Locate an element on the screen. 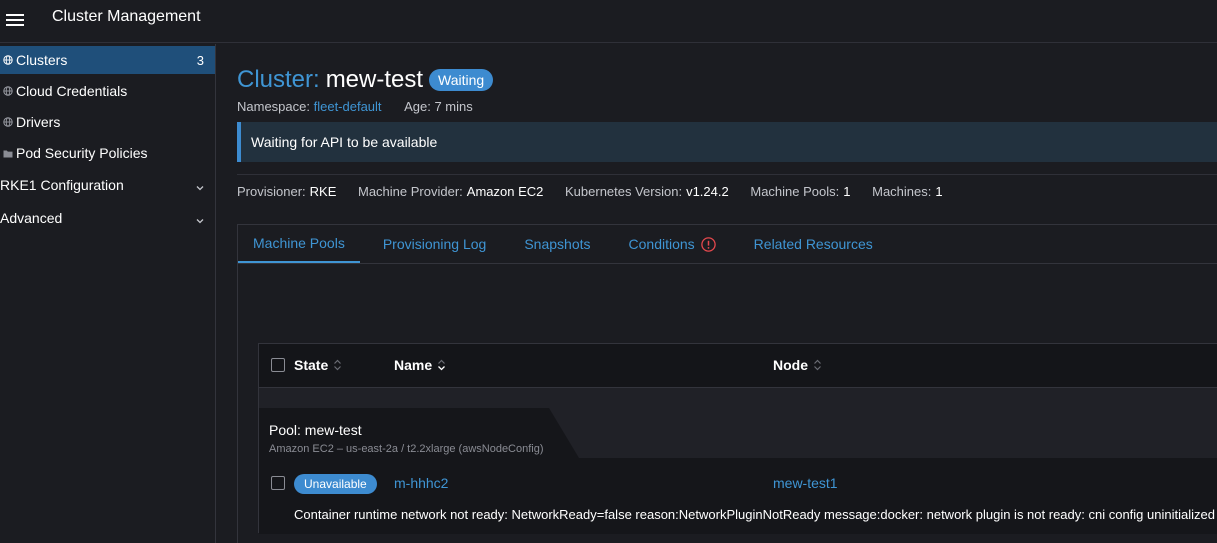 This screenshot has width=1217, height=543. app-title: Cluster Management is located at coordinates (126, 16).